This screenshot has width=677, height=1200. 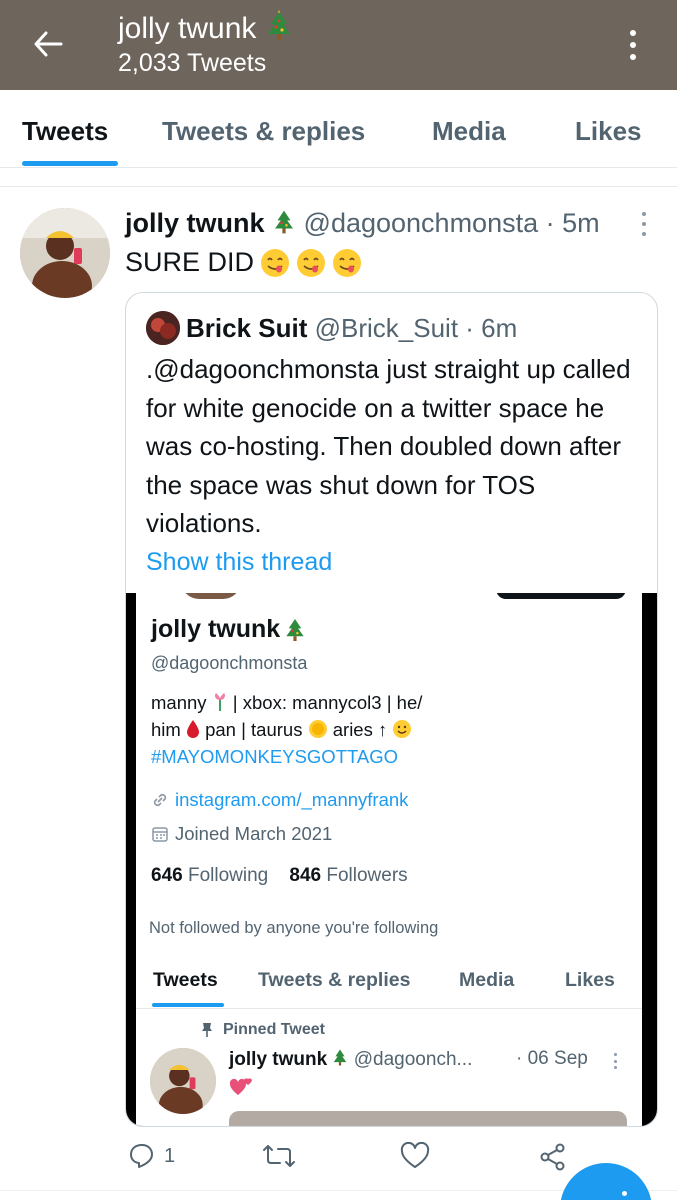 I want to click on screenshot-tab-media: Media, so click(x=487, y=980).